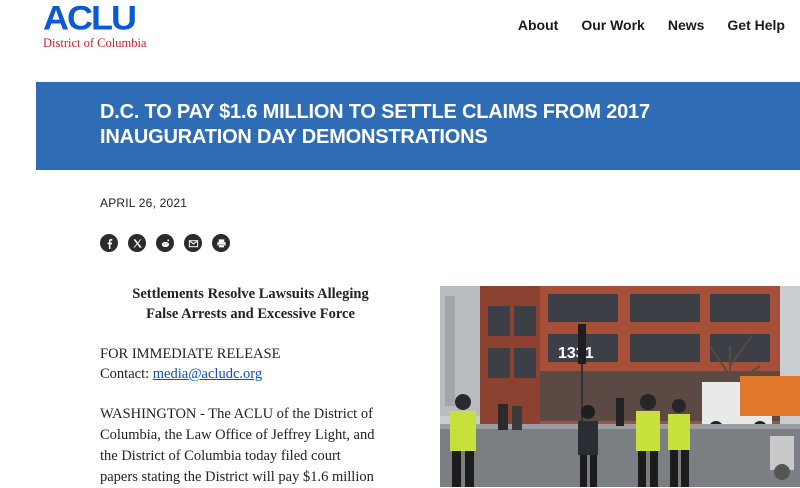  What do you see at coordinates (250, 294) in the screenshot?
I see `subhead-line: Settlements Resolve Lawsuits Alleging` at bounding box center [250, 294].